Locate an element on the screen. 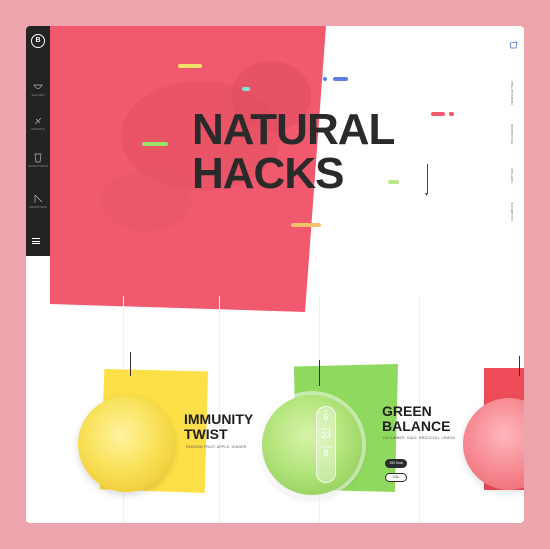  right-nav-newsletter: NEWSLETTER is located at coordinates (513, 93).